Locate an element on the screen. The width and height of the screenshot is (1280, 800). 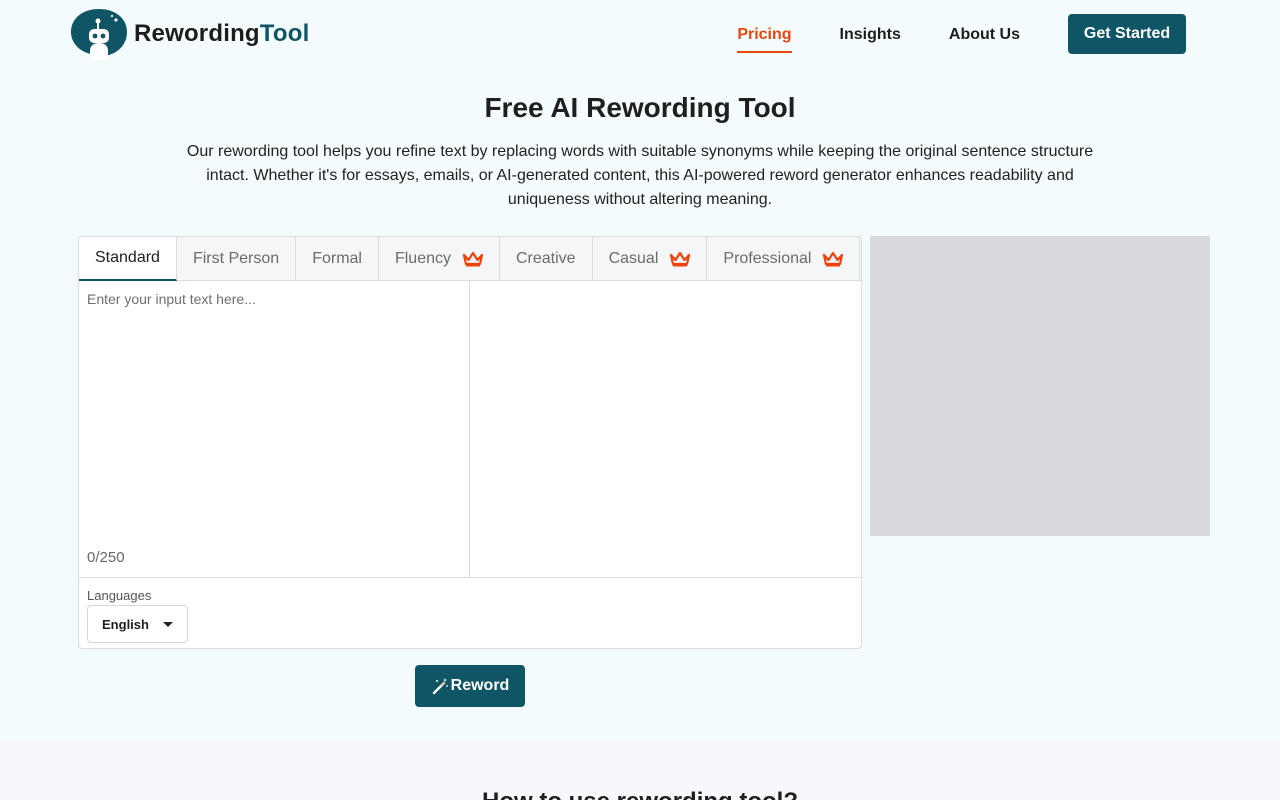
tab-label: First Person is located at coordinates (236, 258).